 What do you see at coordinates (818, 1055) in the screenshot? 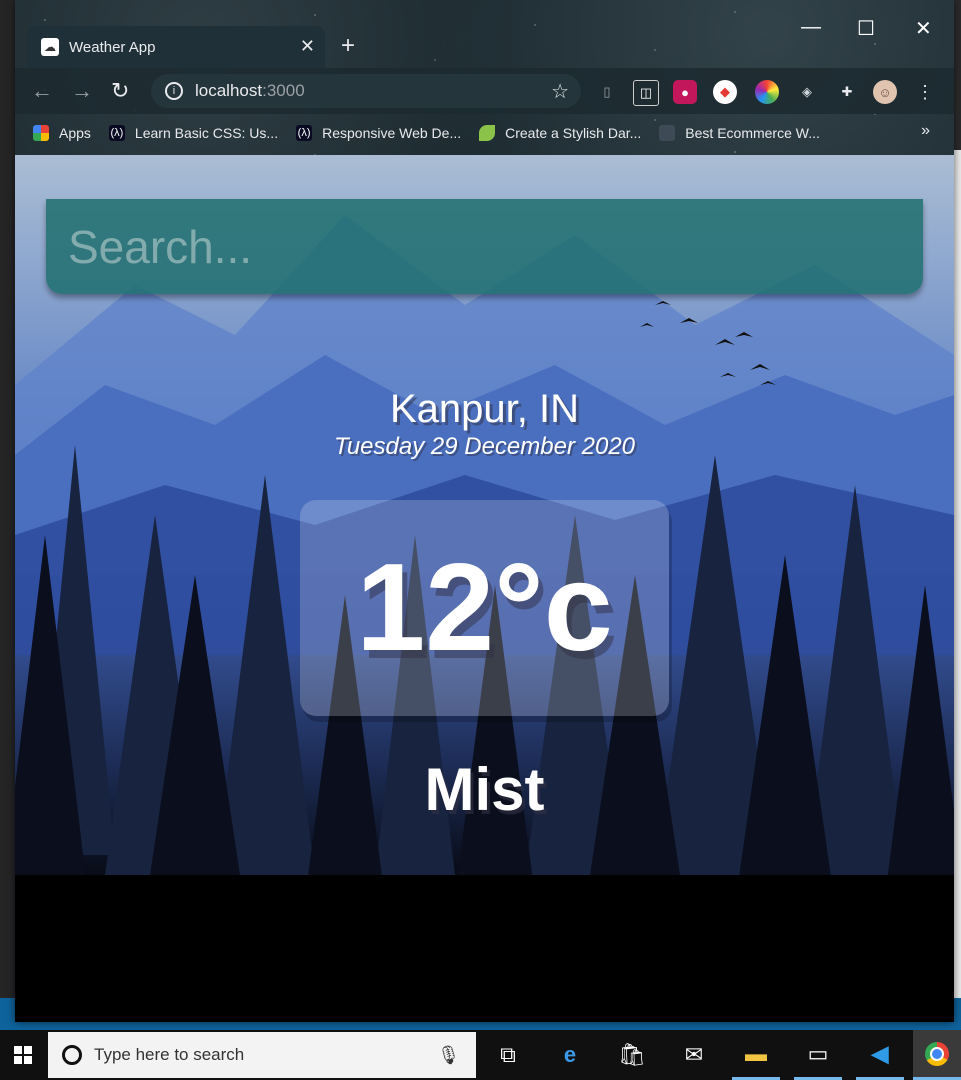
I see `terminal-icon: ▭` at bounding box center [818, 1055].